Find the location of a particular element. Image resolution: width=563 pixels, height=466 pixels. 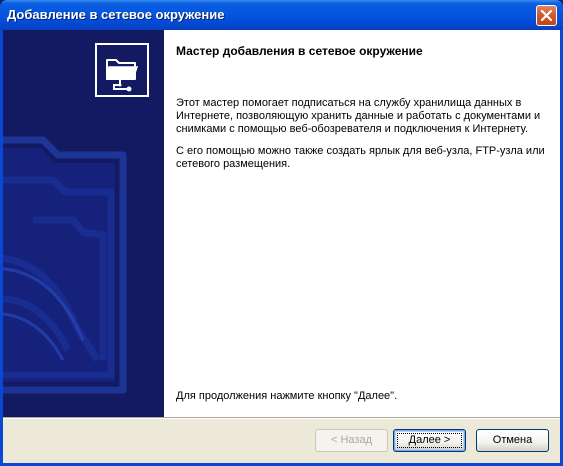

close-icon is located at coordinates (546, 15).